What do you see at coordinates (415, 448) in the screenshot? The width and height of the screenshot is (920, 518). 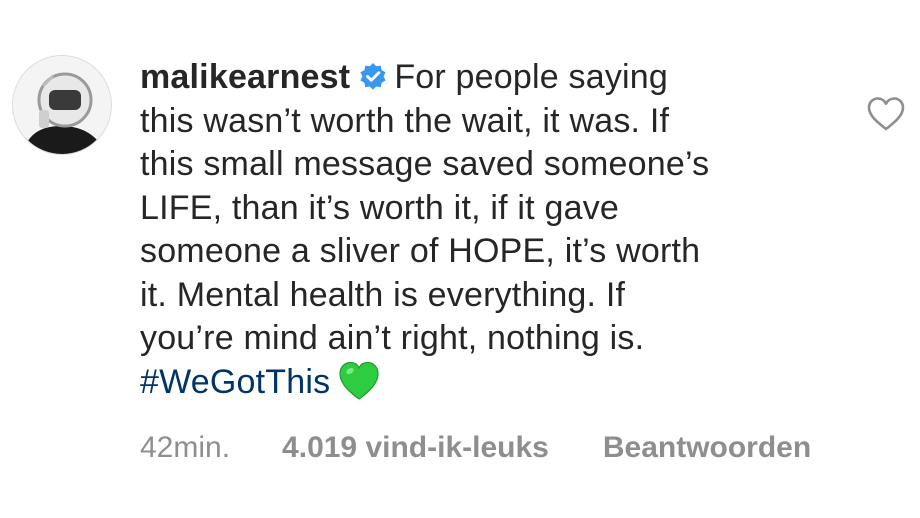 I see `likes-count-link: 4.019 vind-ik-leuks` at bounding box center [415, 448].